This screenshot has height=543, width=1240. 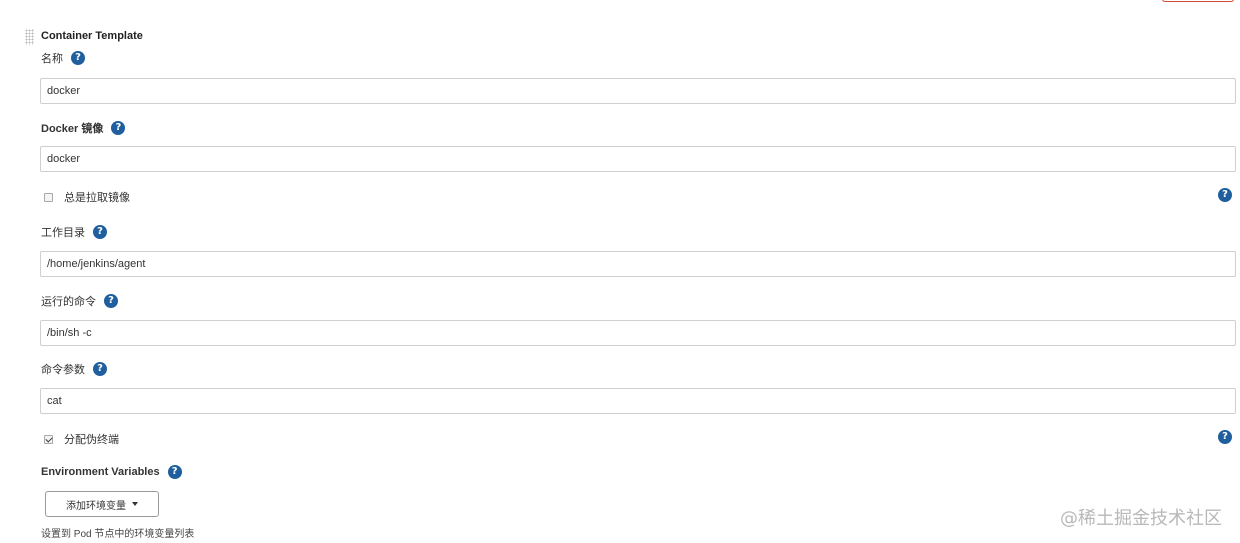 I want to click on name-label-text: 名称, so click(x=52, y=59).